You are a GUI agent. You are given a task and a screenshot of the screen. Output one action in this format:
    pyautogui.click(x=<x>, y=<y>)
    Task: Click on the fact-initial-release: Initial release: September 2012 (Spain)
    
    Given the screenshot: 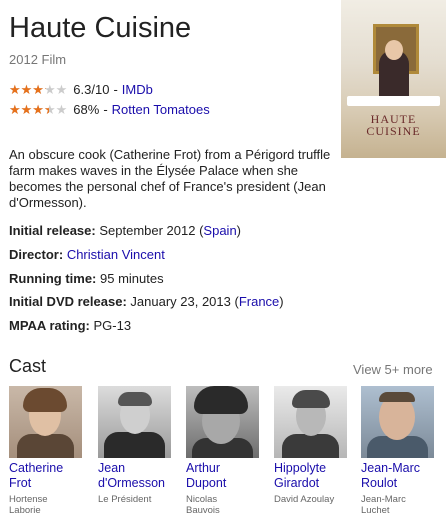 What is the action you would take?
    pyautogui.click(x=125, y=230)
    